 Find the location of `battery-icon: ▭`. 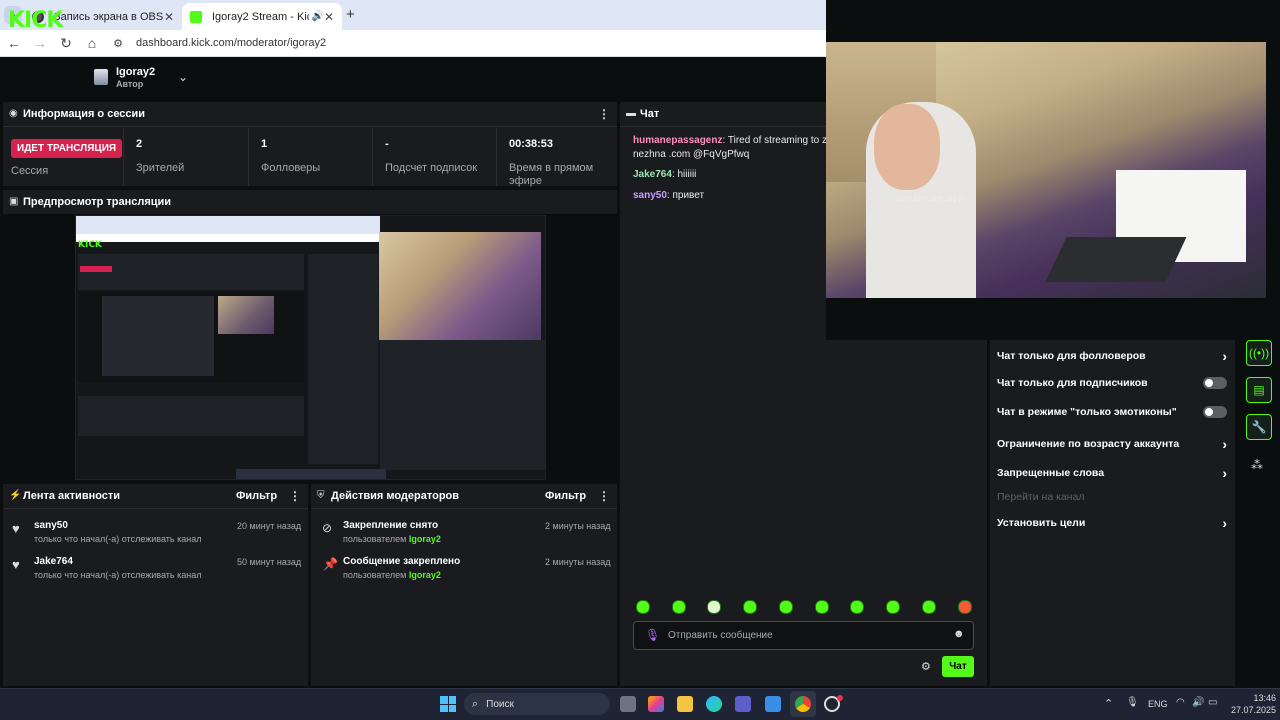

battery-icon: ▭ is located at coordinates (1212, 702).